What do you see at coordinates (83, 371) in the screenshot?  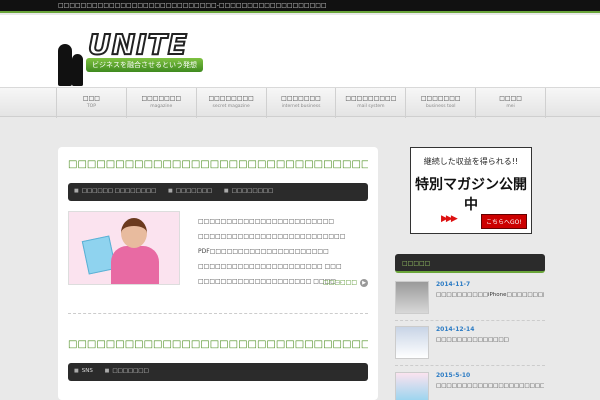 I see `meta-category-link: SNS` at bounding box center [83, 371].